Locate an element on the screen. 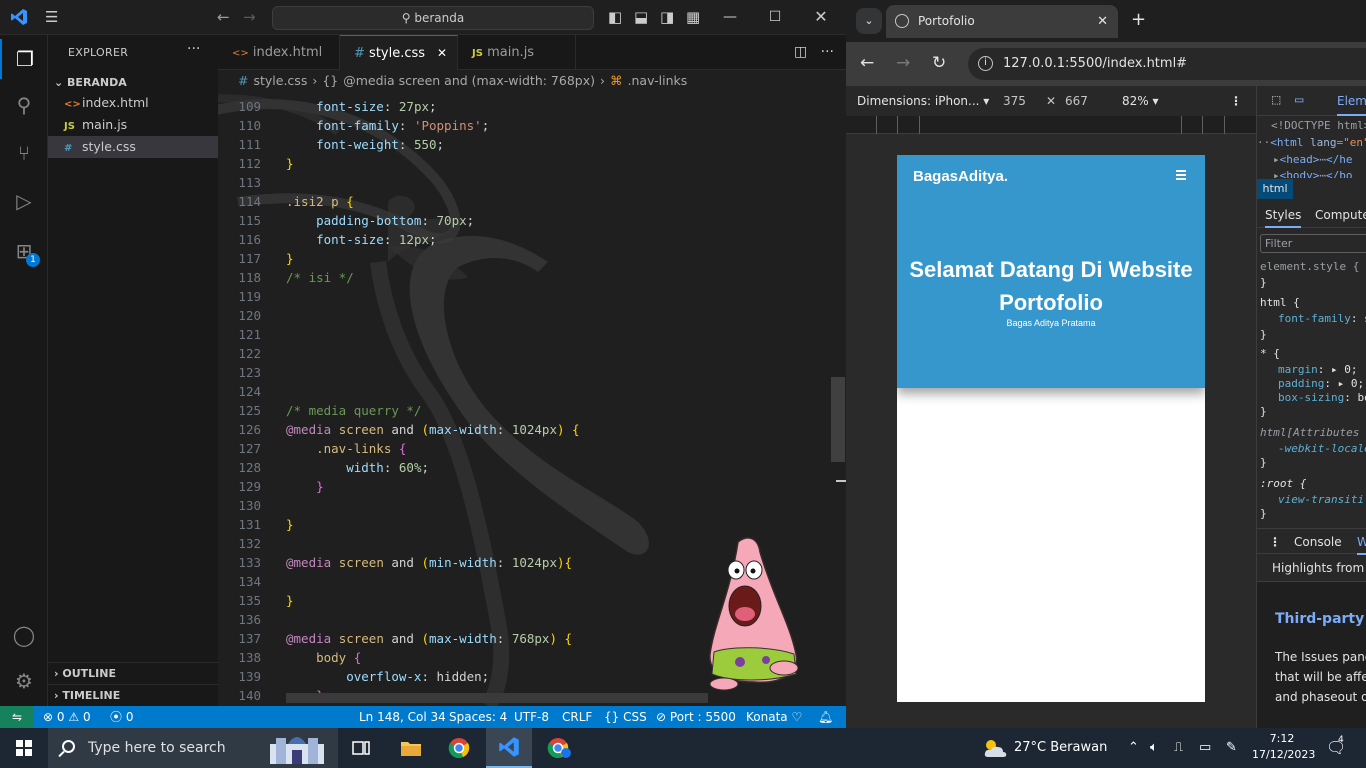 The image size is (1366, 768). file-main-js: JS main.js is located at coordinates (133, 125).